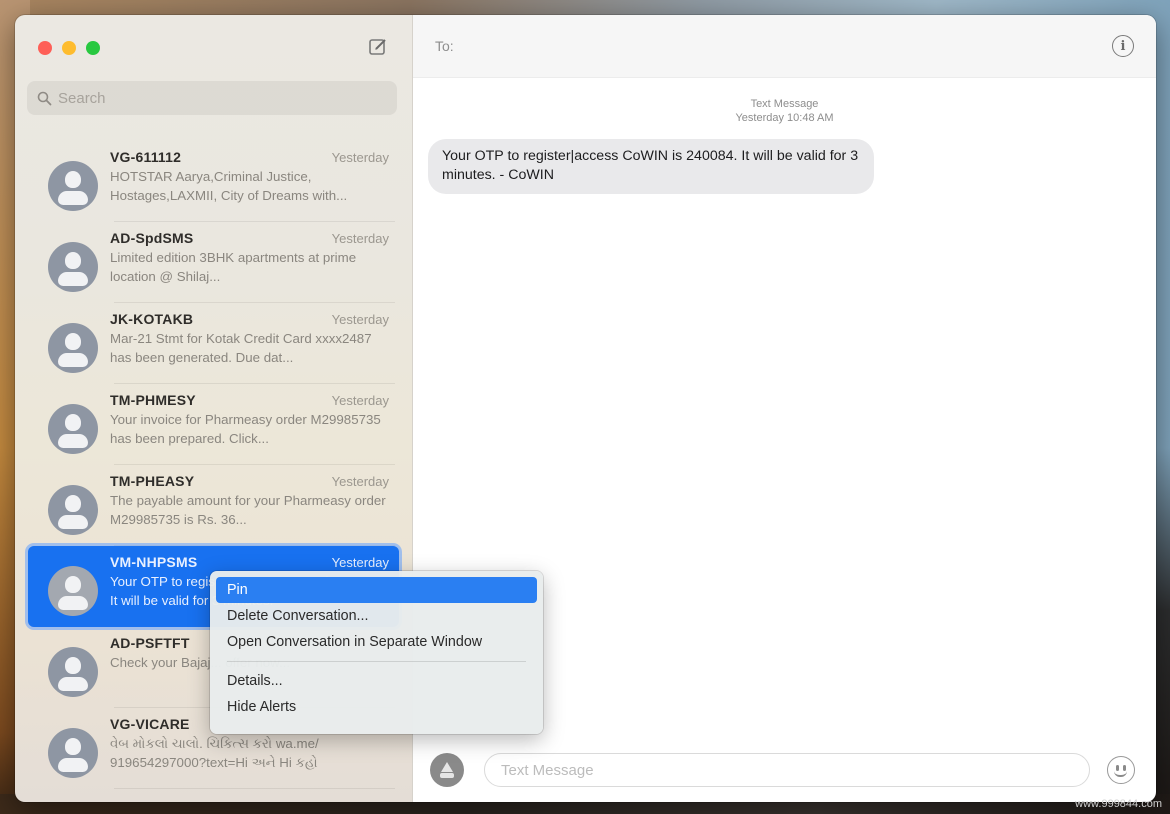 This screenshot has width=1170, height=814. What do you see at coordinates (152, 238) in the screenshot?
I see `conversation-name: AD-SpdSMS` at bounding box center [152, 238].